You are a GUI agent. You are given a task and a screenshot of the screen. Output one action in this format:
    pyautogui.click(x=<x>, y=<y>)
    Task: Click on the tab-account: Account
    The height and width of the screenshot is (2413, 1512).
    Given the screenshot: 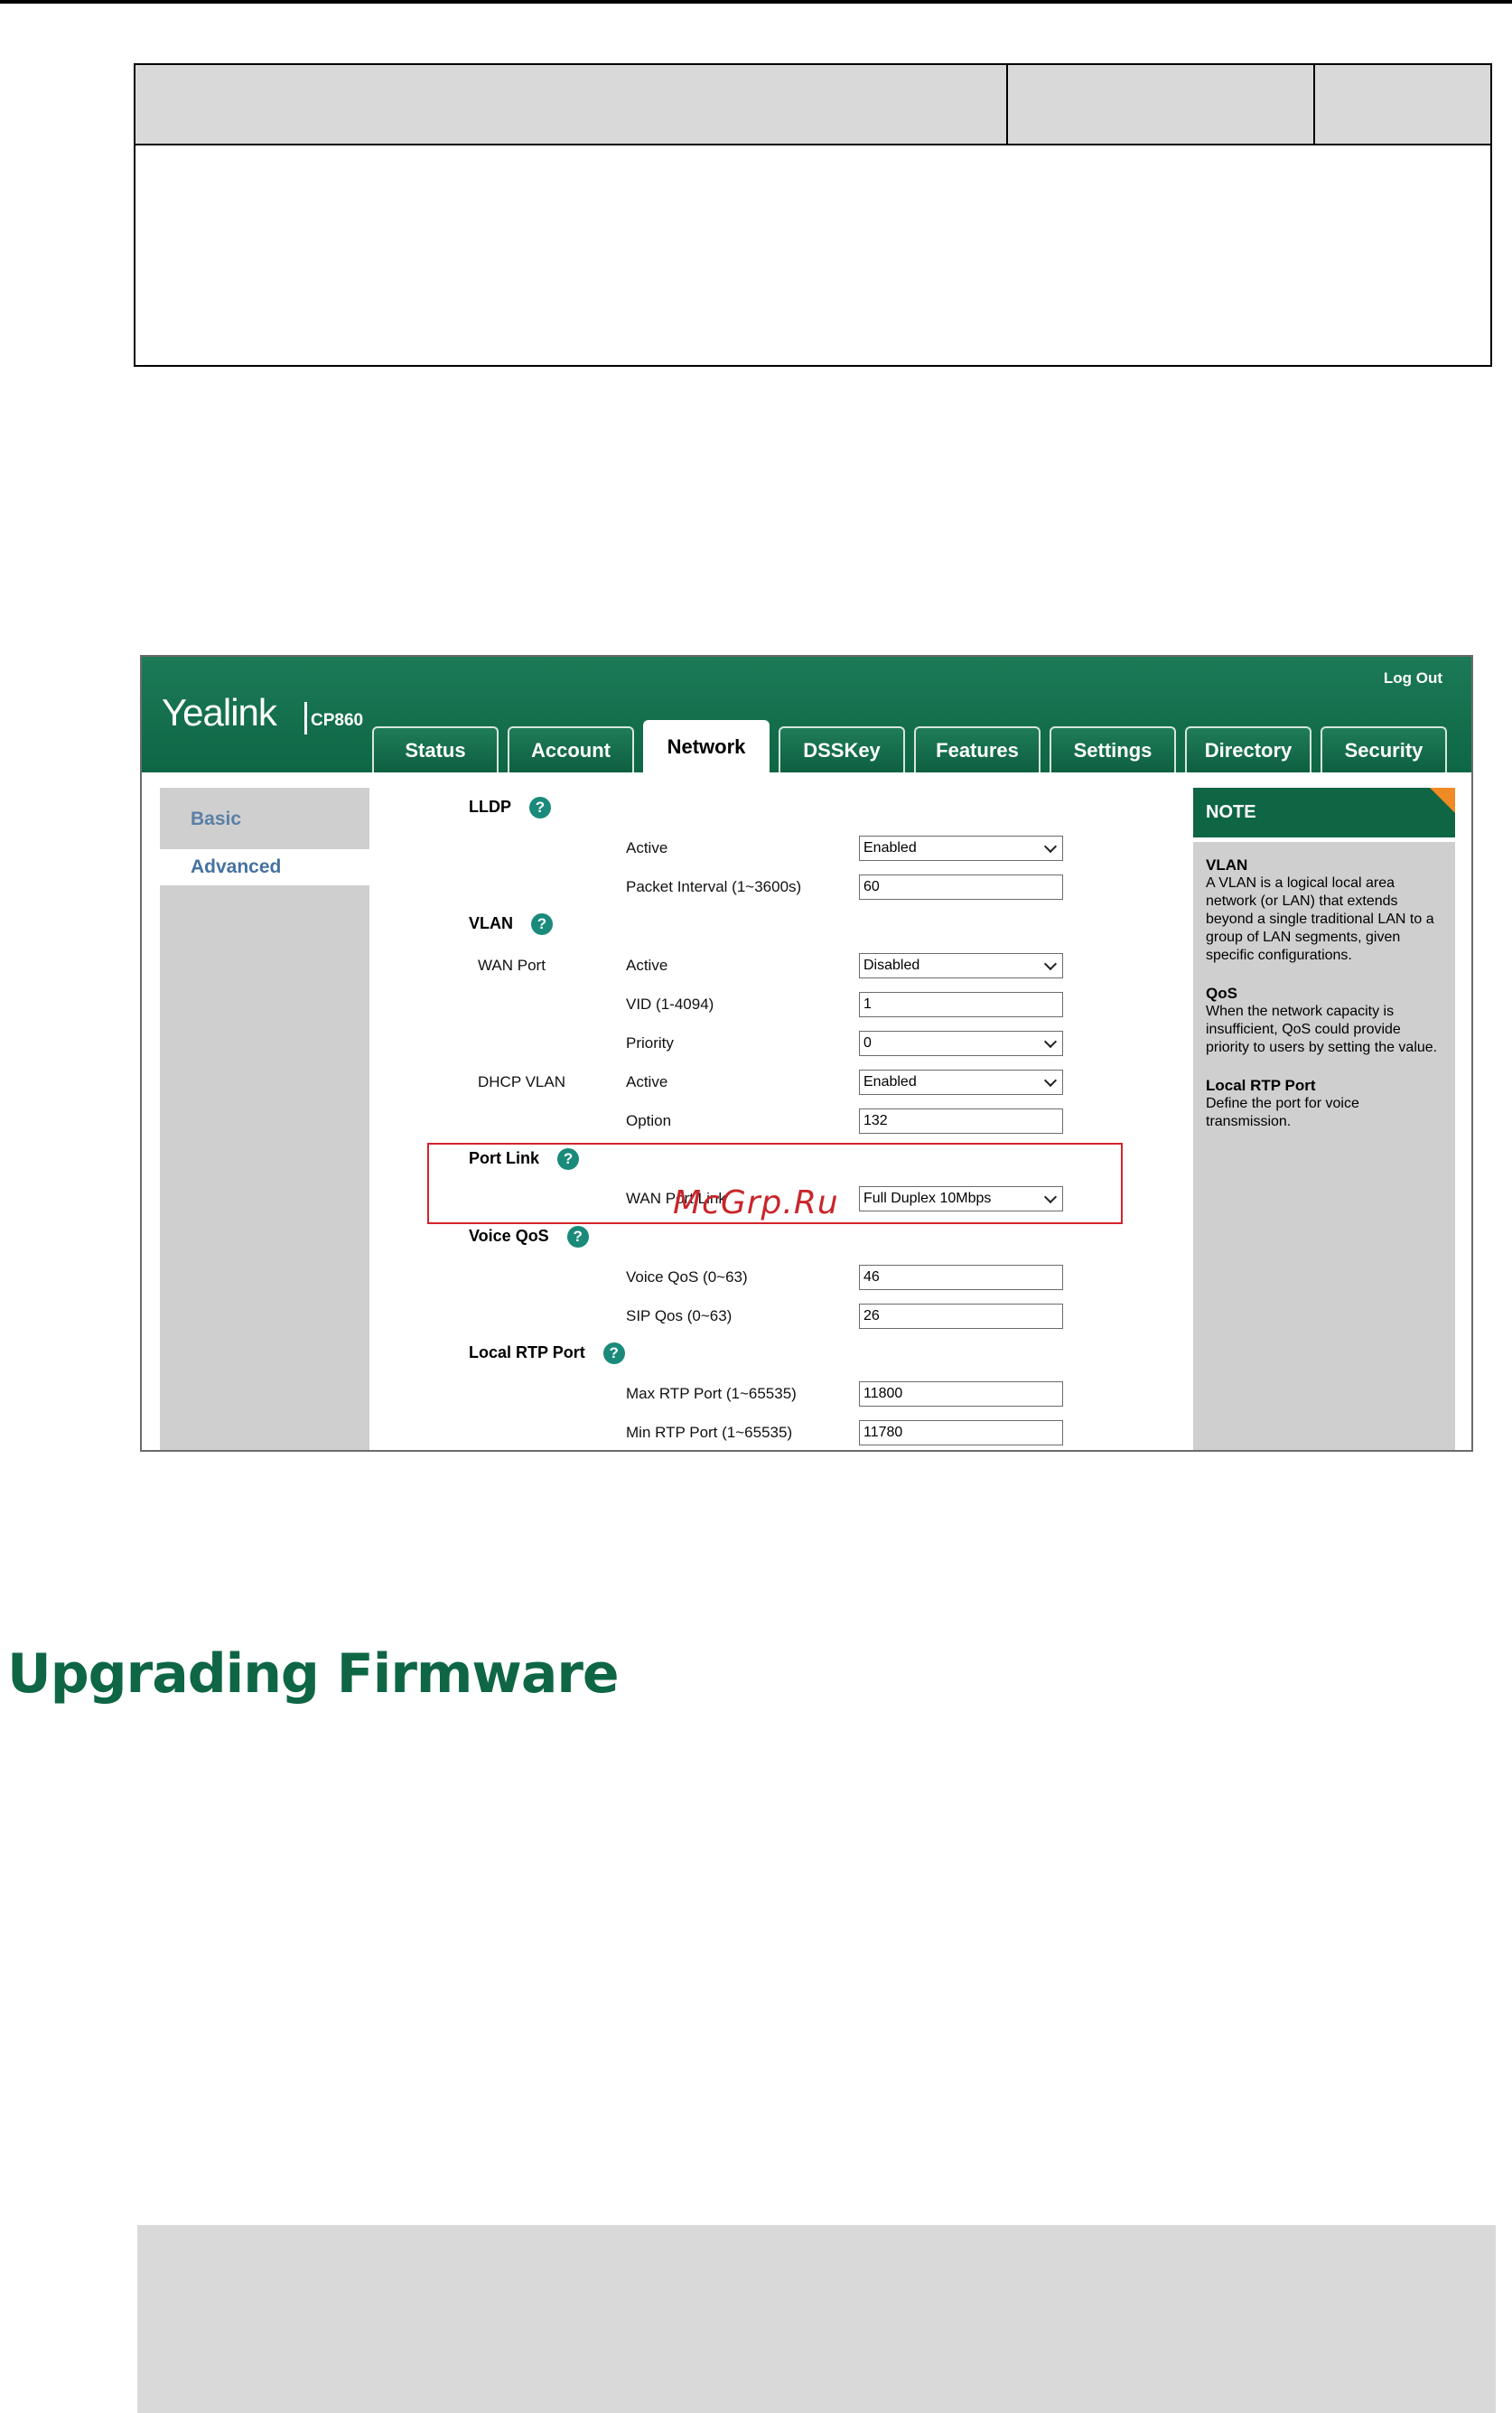 What is the action you would take?
    pyautogui.click(x=571, y=749)
    